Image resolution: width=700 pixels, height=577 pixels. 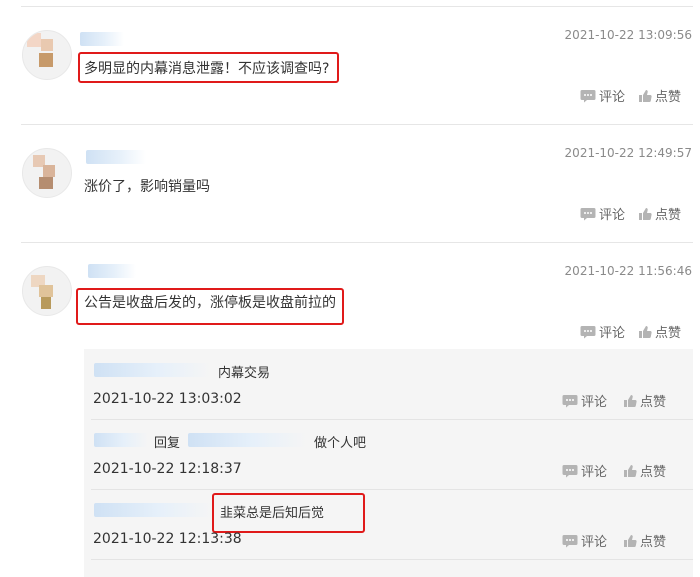 What do you see at coordinates (628, 153) in the screenshot?
I see `comment-time: 2021-10-22 12:49:57` at bounding box center [628, 153].